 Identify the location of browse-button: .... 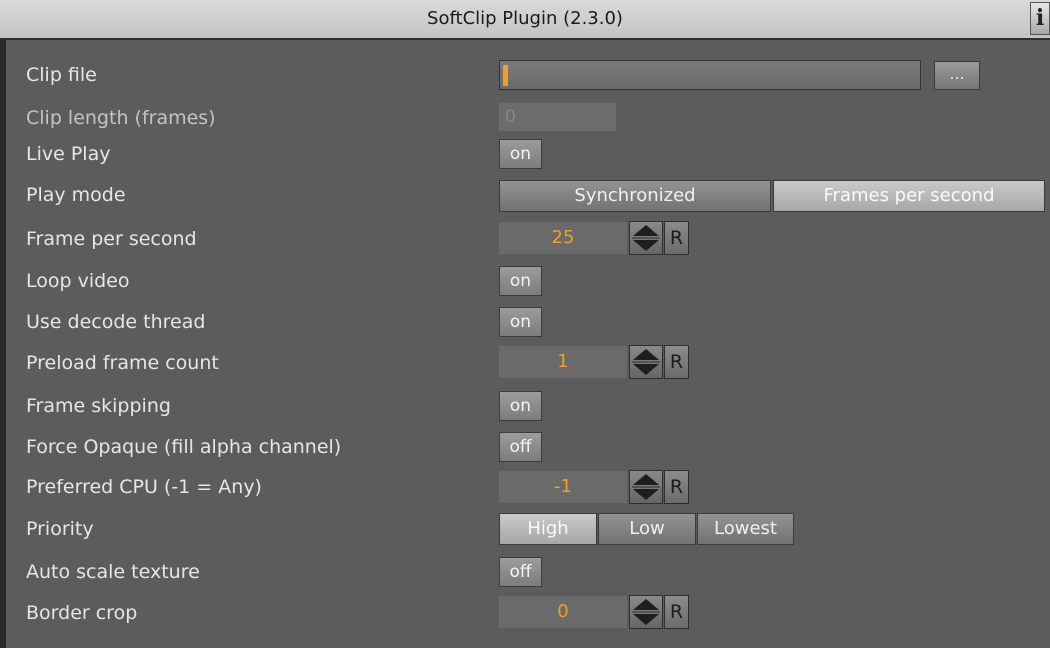
(957, 75).